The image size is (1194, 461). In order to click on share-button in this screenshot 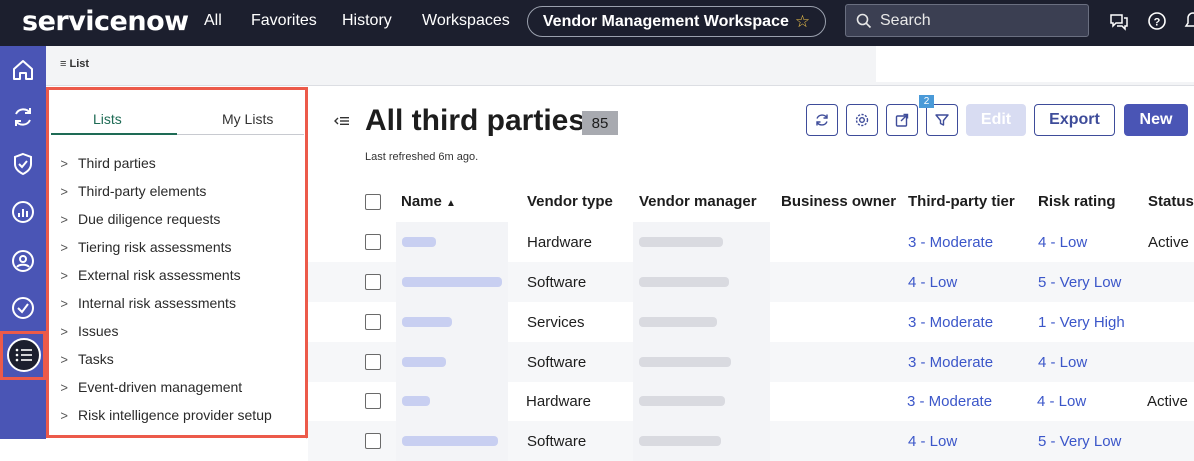, I will do `click(902, 120)`.